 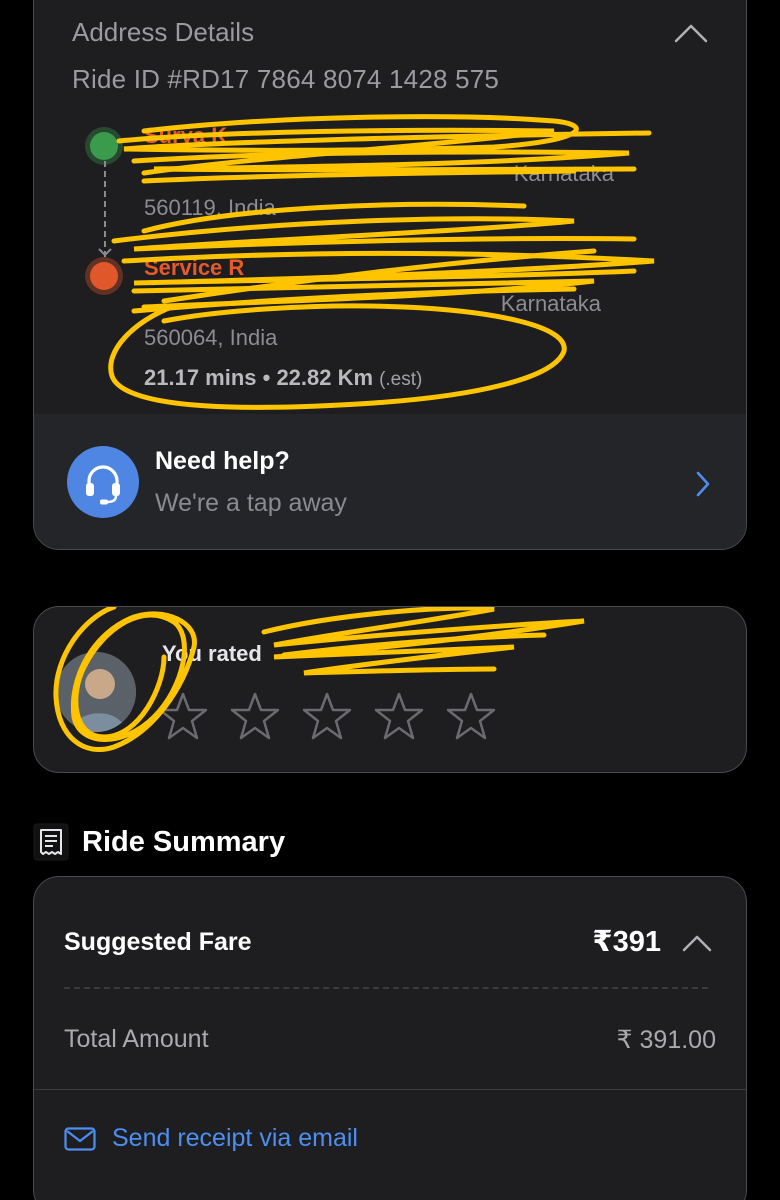 I want to click on pickup-address: Karnataka 560119, India, so click(x=379, y=191).